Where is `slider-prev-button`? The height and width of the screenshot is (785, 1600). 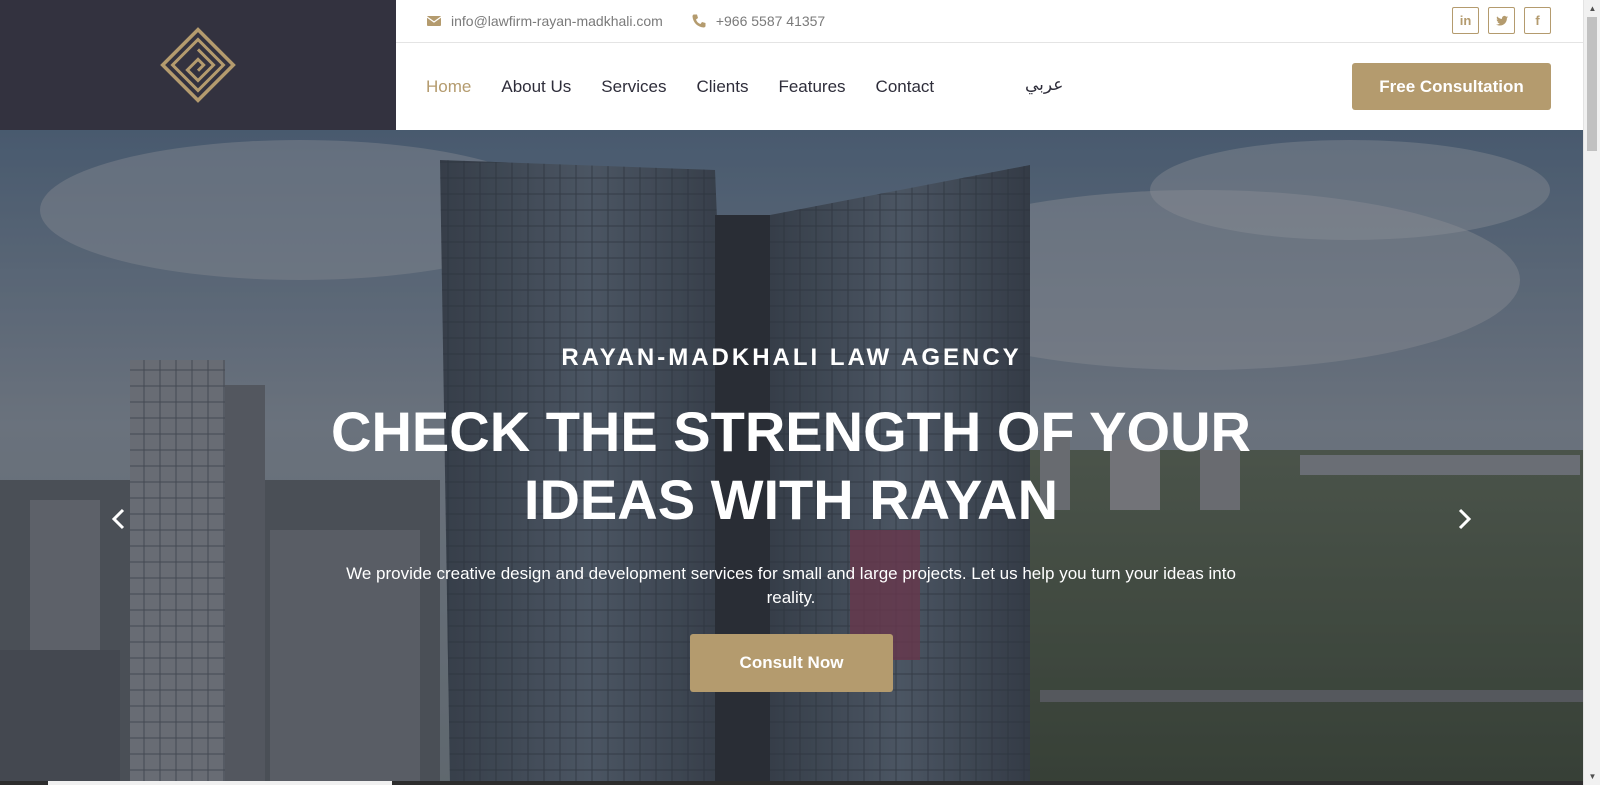 slider-prev-button is located at coordinates (119, 519).